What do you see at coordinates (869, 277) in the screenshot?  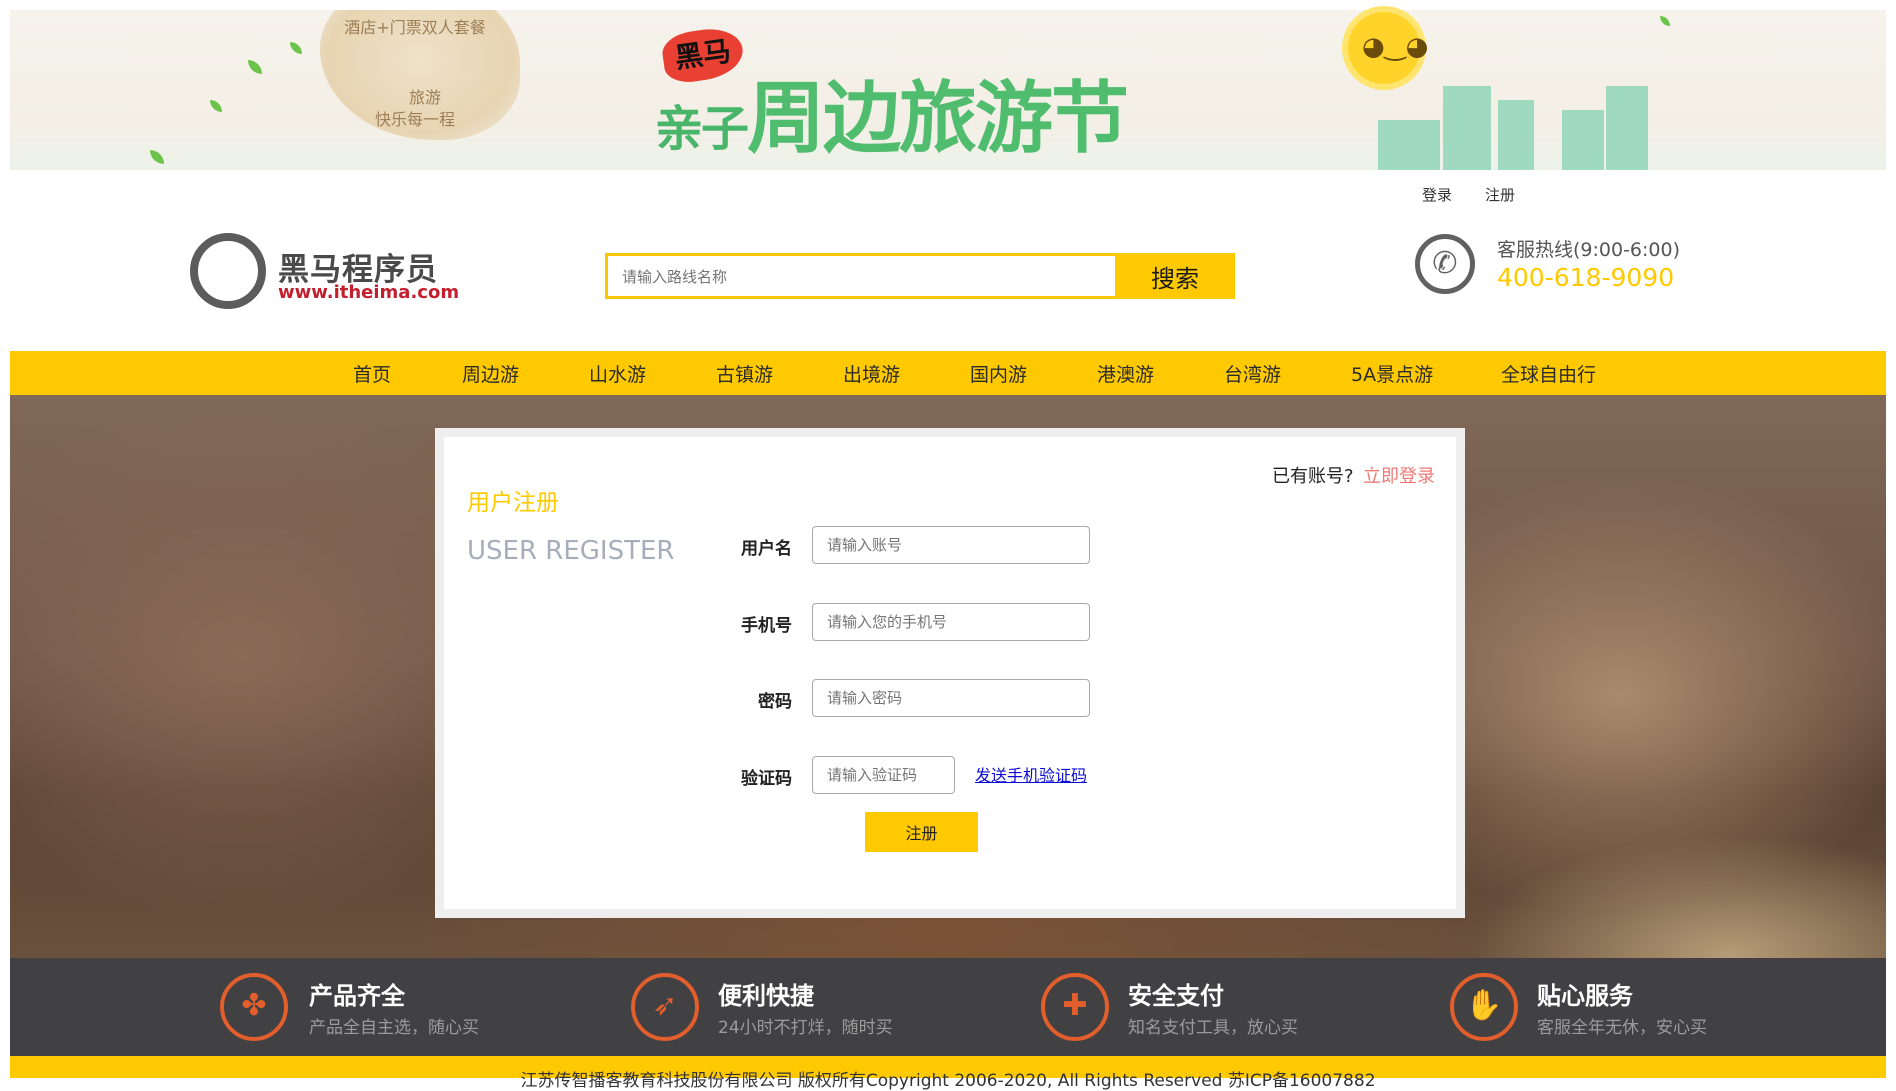 I see `search-input` at bounding box center [869, 277].